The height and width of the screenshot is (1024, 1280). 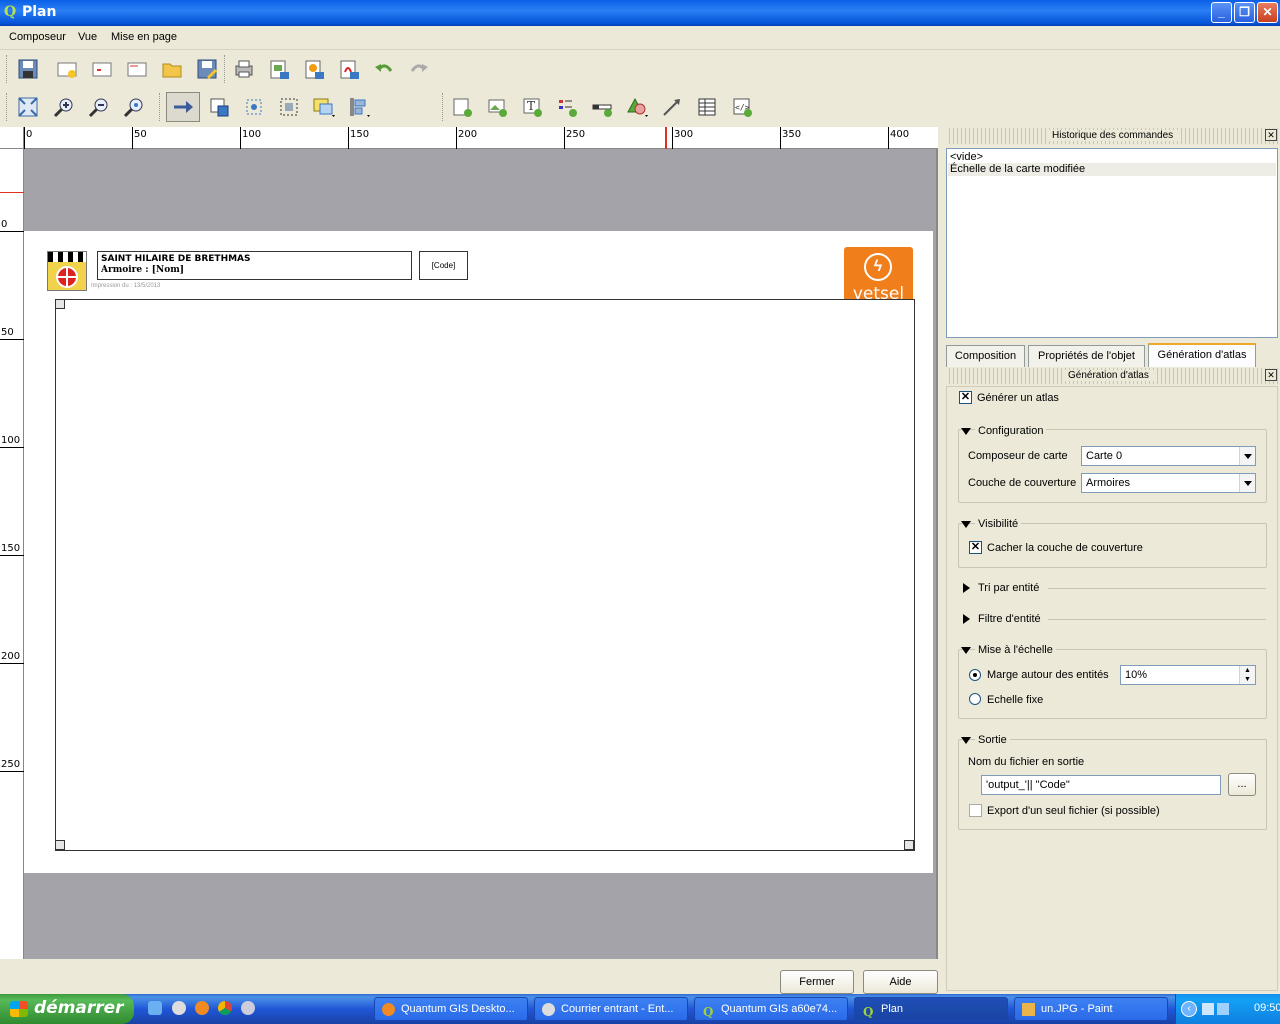 What do you see at coordinates (966, 157) in the screenshot?
I see `history-item: <vide>` at bounding box center [966, 157].